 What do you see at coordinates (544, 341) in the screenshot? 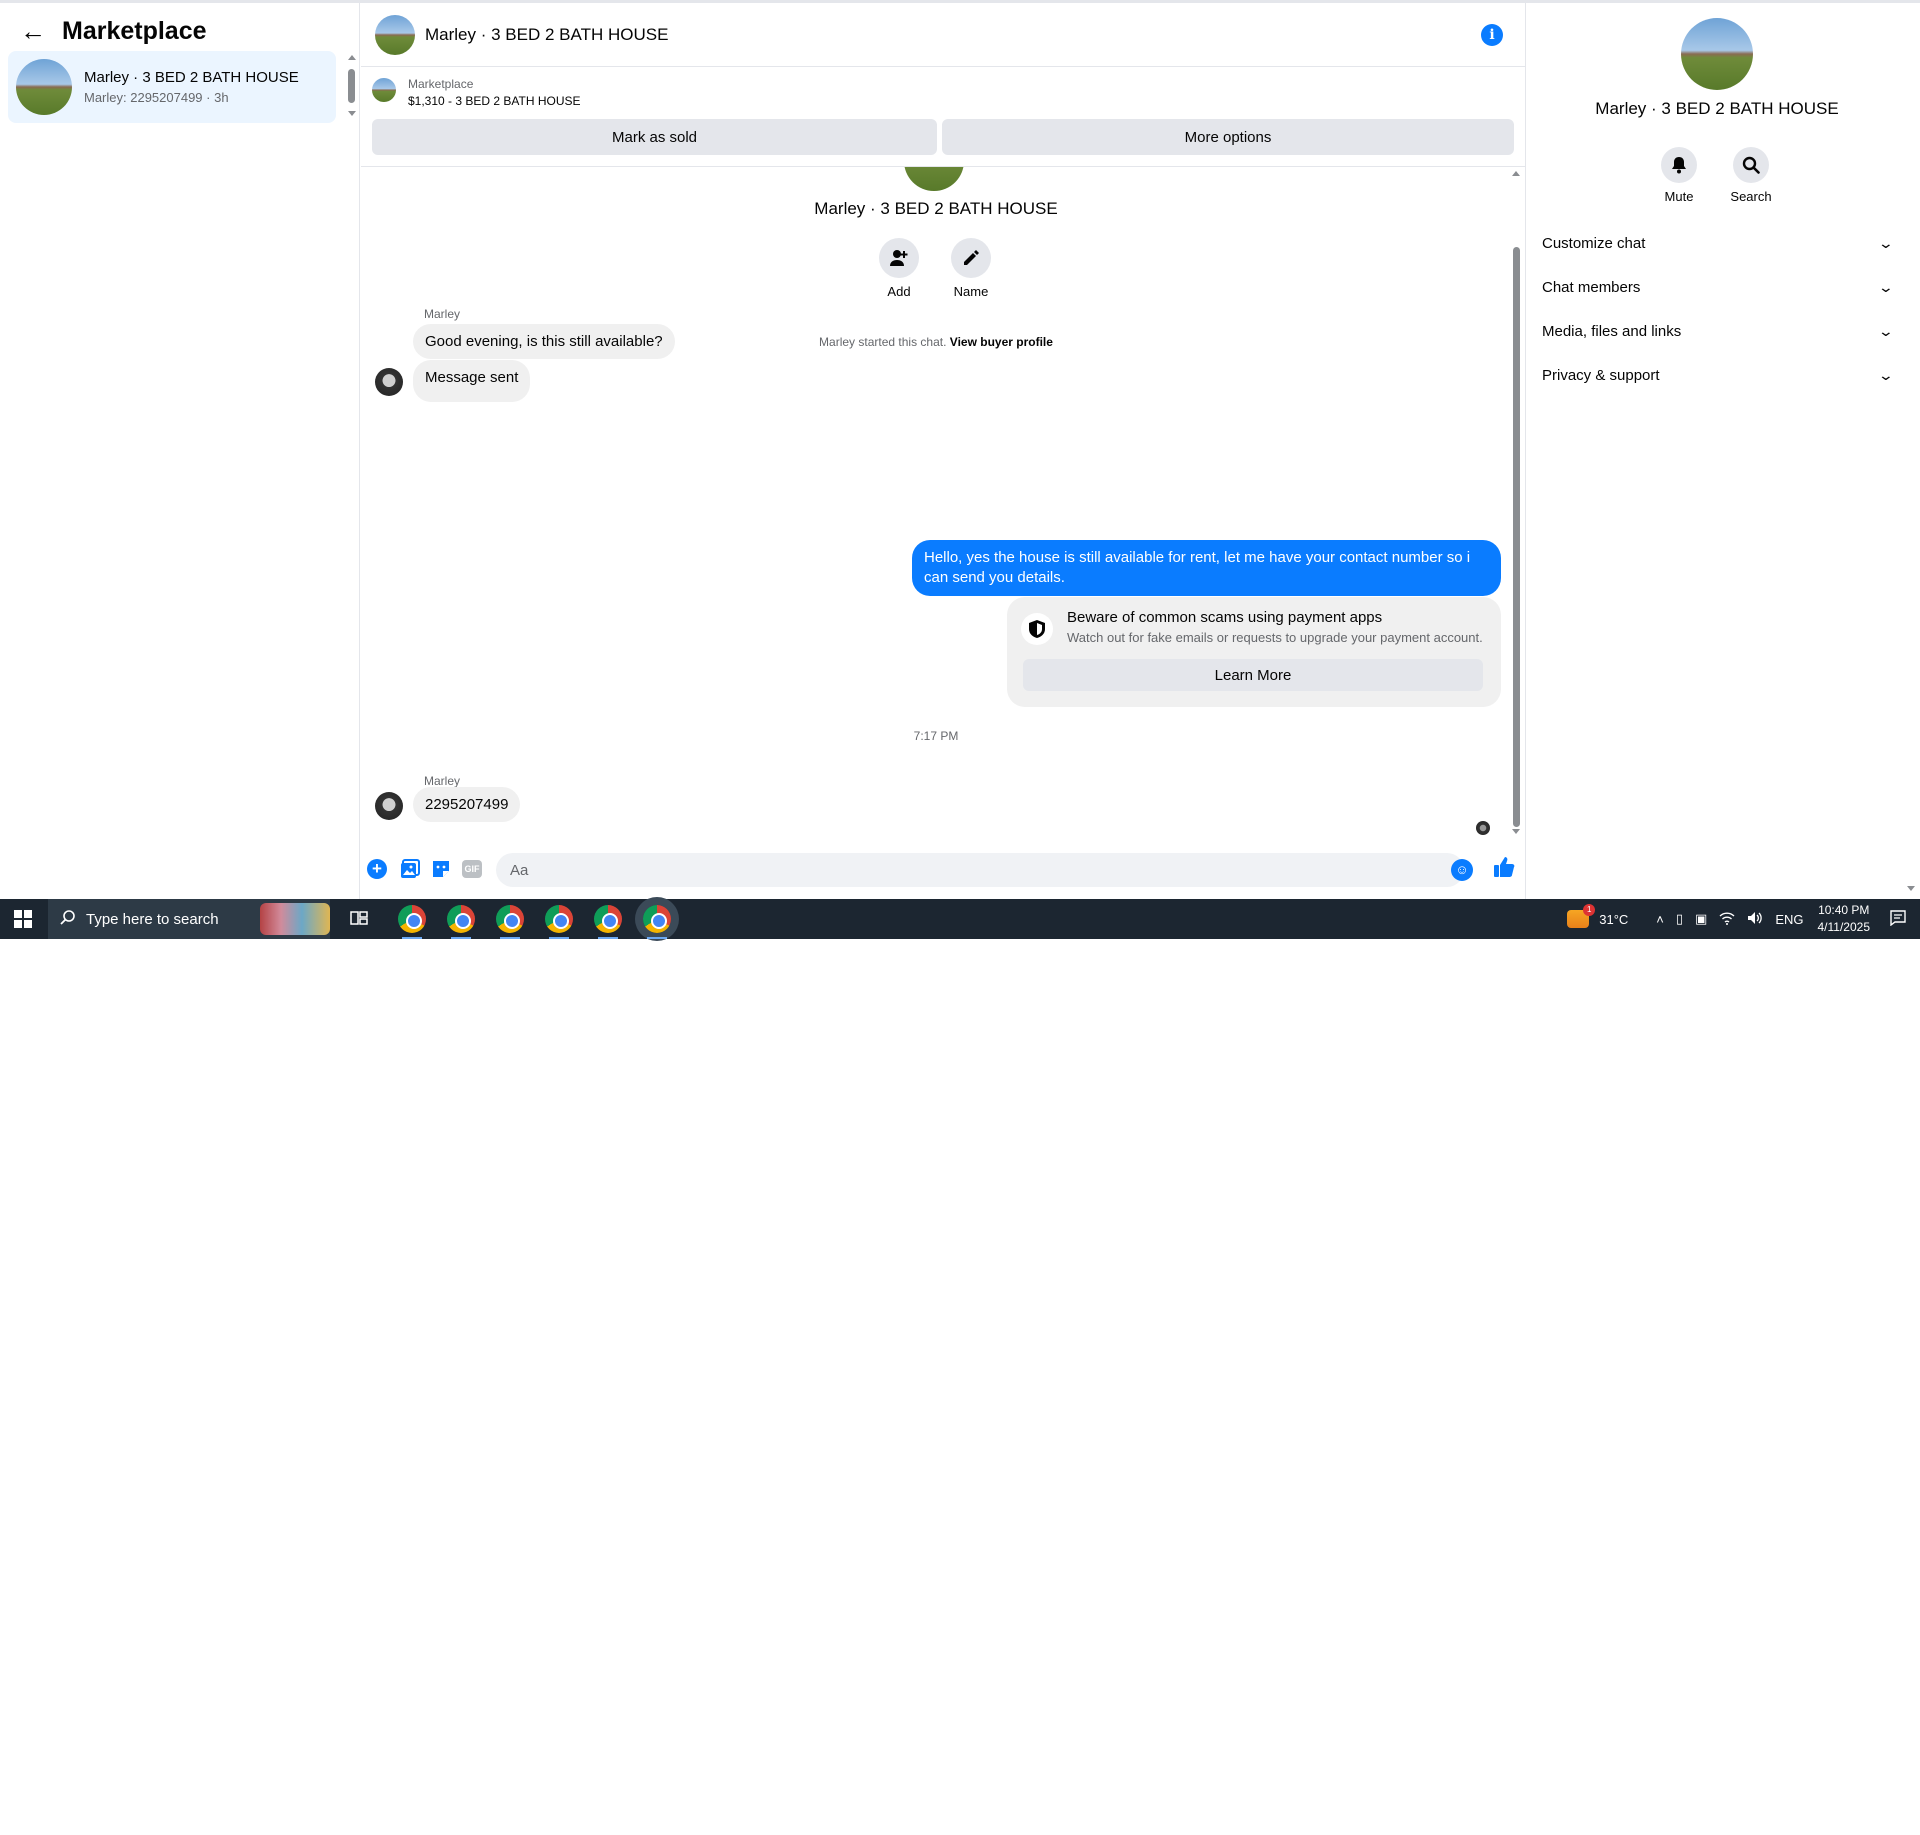
I see `incoming-message: Good evening, is this still available?` at bounding box center [544, 341].